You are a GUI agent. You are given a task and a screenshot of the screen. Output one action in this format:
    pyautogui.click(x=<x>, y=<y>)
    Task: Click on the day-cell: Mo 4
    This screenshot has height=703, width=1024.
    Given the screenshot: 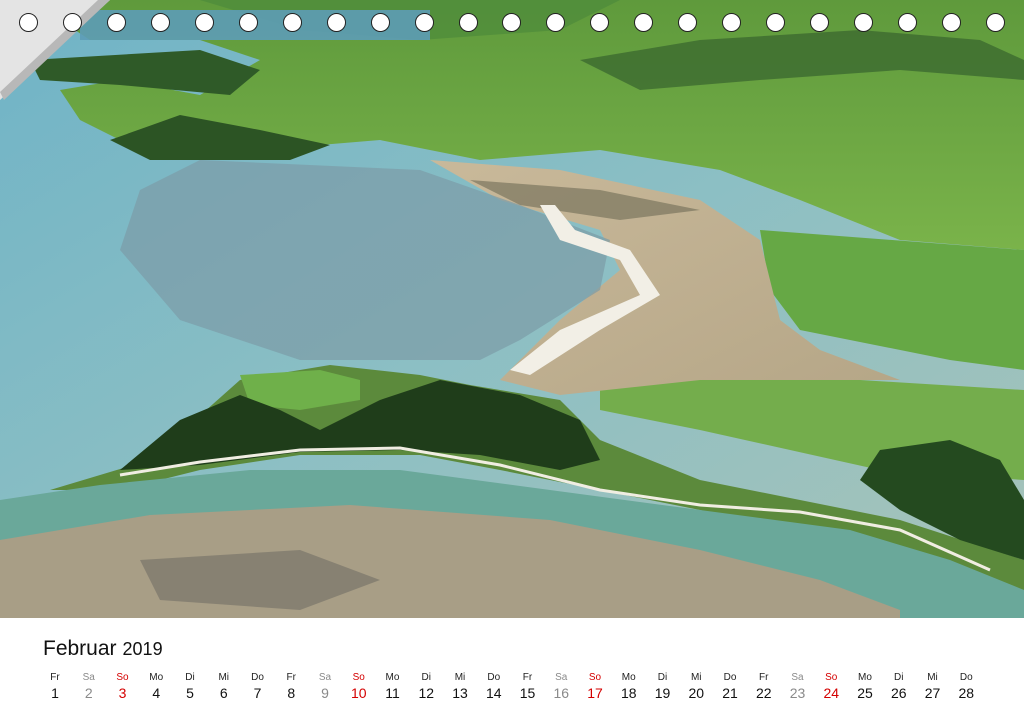 What is the action you would take?
    pyautogui.click(x=156, y=687)
    